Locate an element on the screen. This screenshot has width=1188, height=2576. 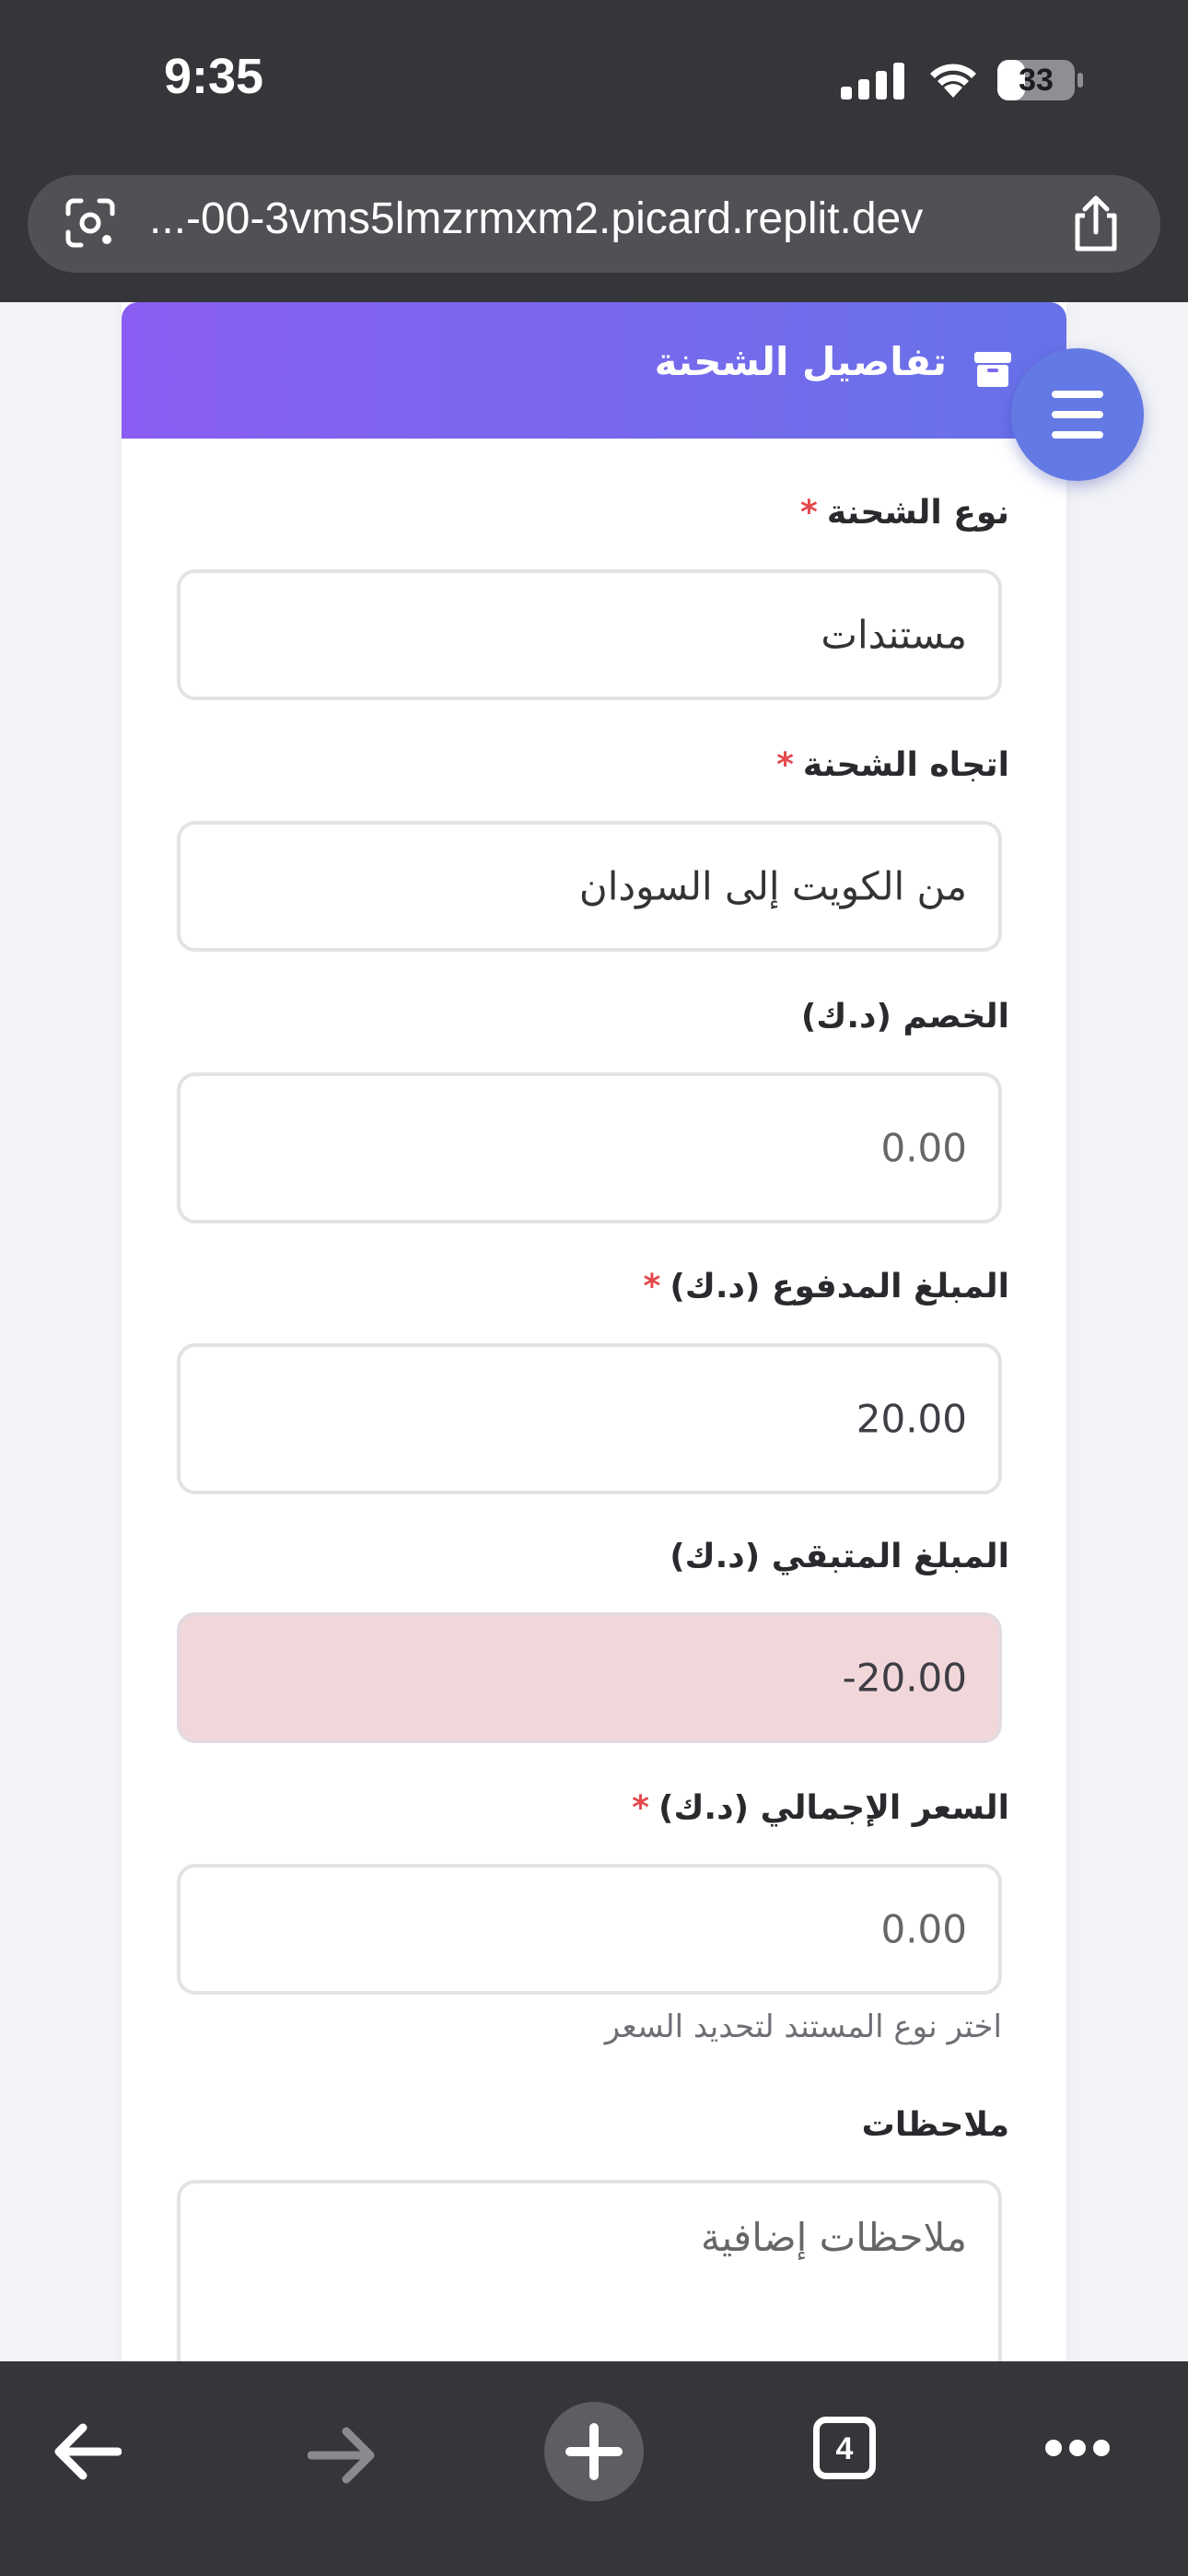
direction-value: من الكويت إلى السودان is located at coordinates (772, 886).